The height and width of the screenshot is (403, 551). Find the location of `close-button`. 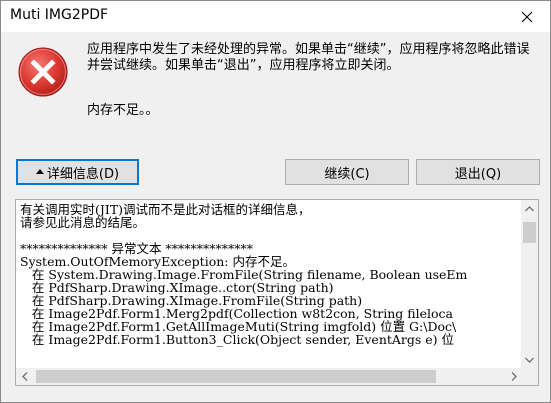

close-button is located at coordinates (527, 16).